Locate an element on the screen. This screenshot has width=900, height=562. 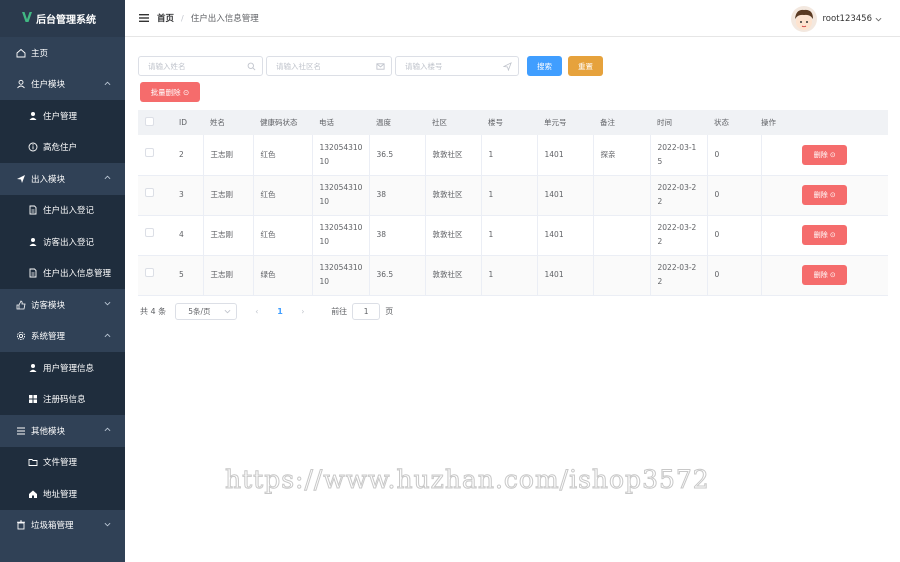
reset-button: 重置 is located at coordinates (585, 66).